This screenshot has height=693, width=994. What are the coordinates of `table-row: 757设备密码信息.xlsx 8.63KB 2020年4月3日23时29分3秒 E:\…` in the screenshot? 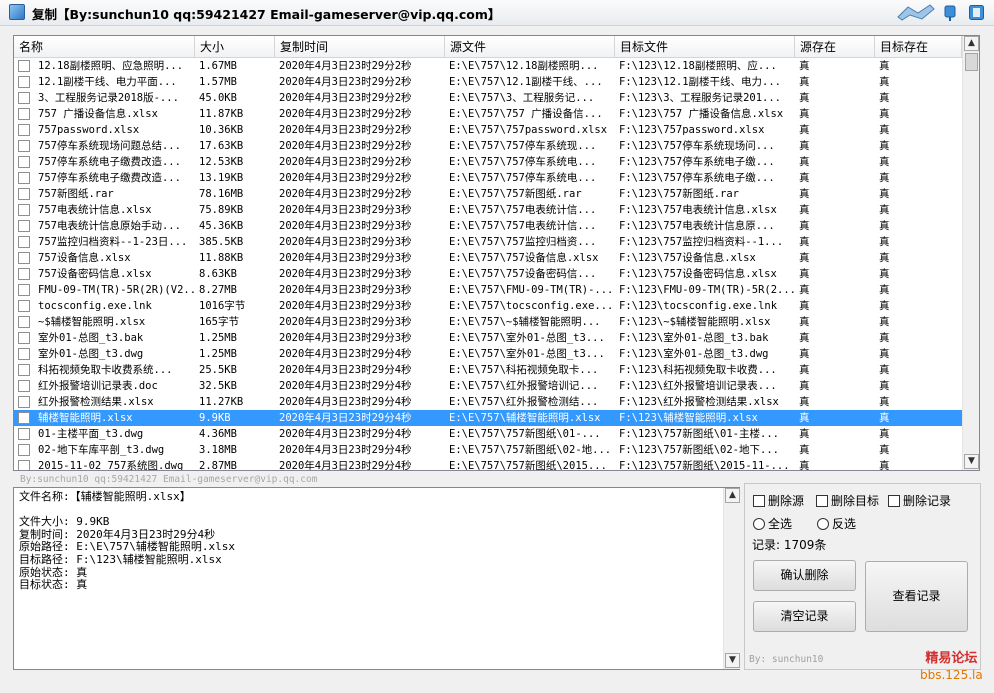 It's located at (488, 274).